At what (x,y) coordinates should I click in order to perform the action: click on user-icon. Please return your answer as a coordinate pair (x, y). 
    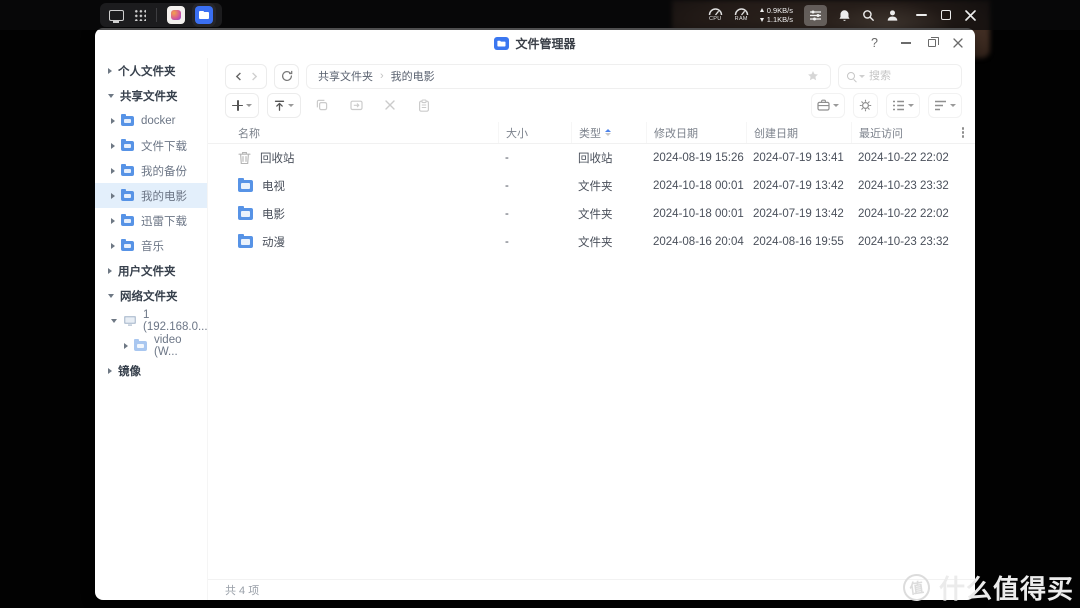
    Looking at the image, I should click on (892, 15).